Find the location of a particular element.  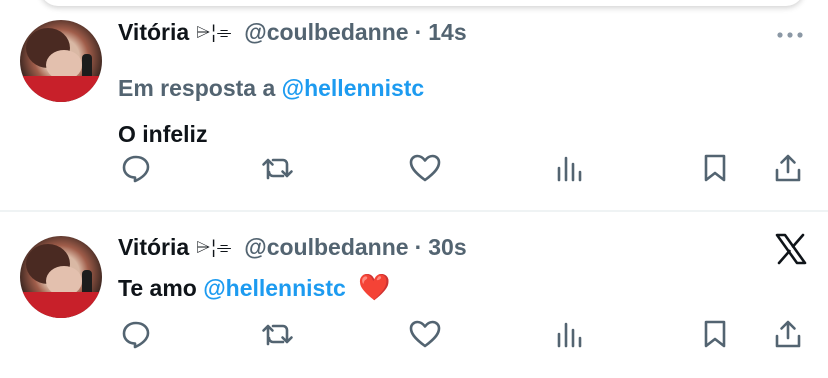

author-name: Vitória is located at coordinates (153, 247).